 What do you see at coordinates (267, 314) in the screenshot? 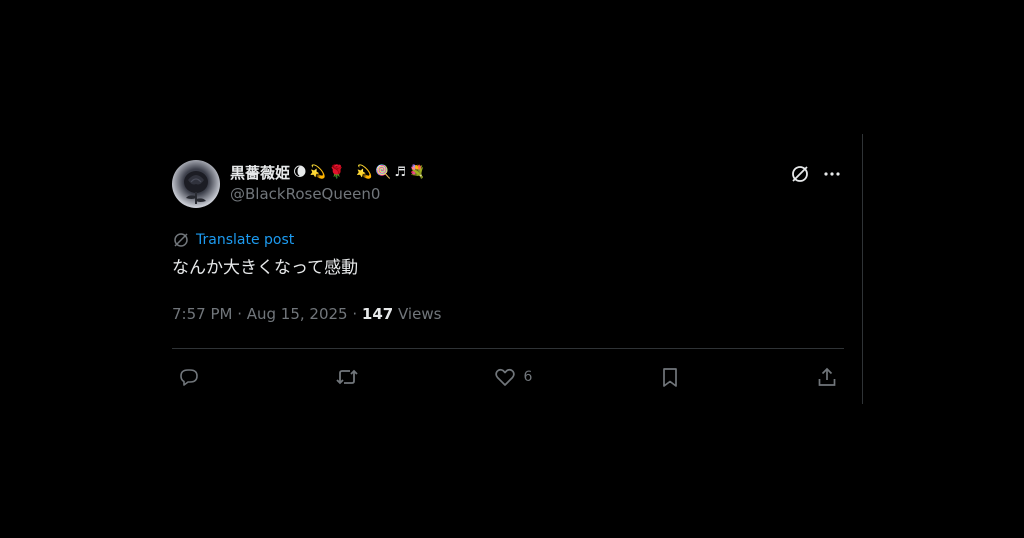
I see `post-timestamp: 7:57 PM · Aug 15, 2025 ·` at bounding box center [267, 314].